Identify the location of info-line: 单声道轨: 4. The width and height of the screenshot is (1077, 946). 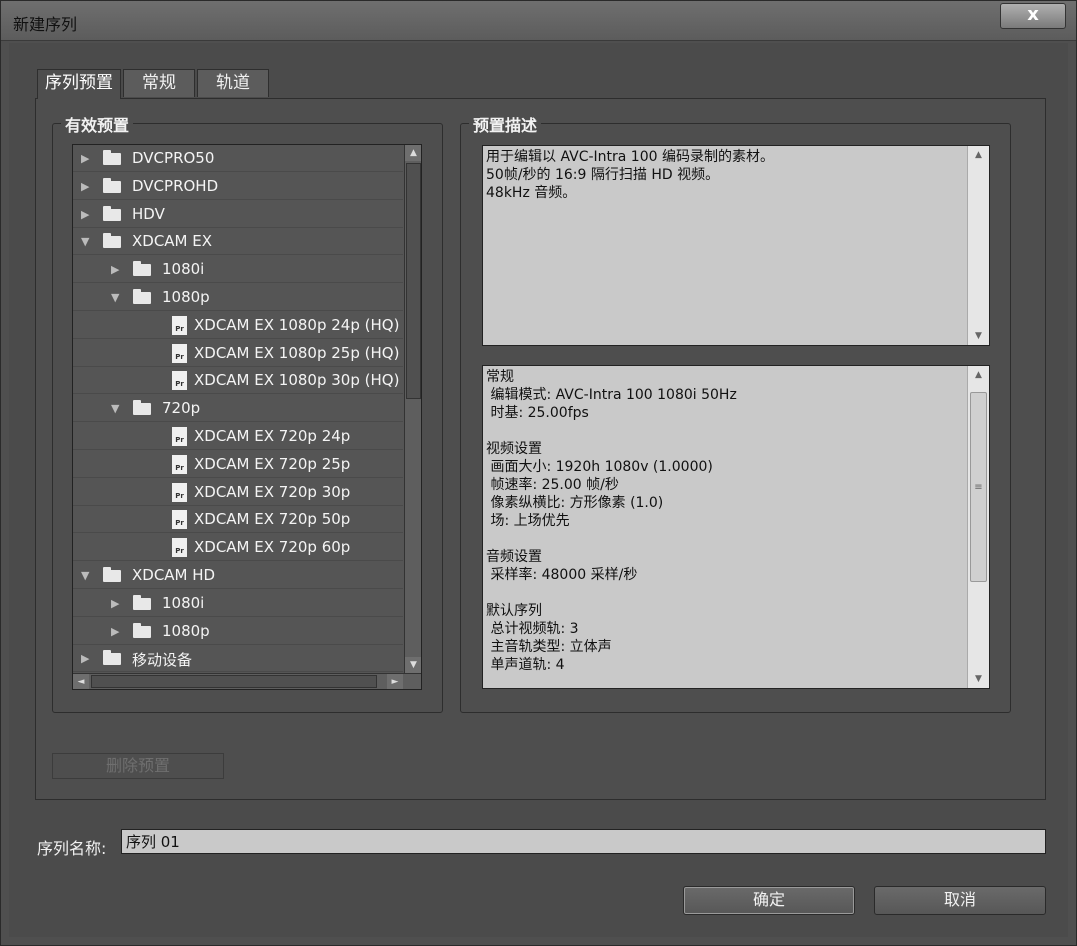
(525, 665).